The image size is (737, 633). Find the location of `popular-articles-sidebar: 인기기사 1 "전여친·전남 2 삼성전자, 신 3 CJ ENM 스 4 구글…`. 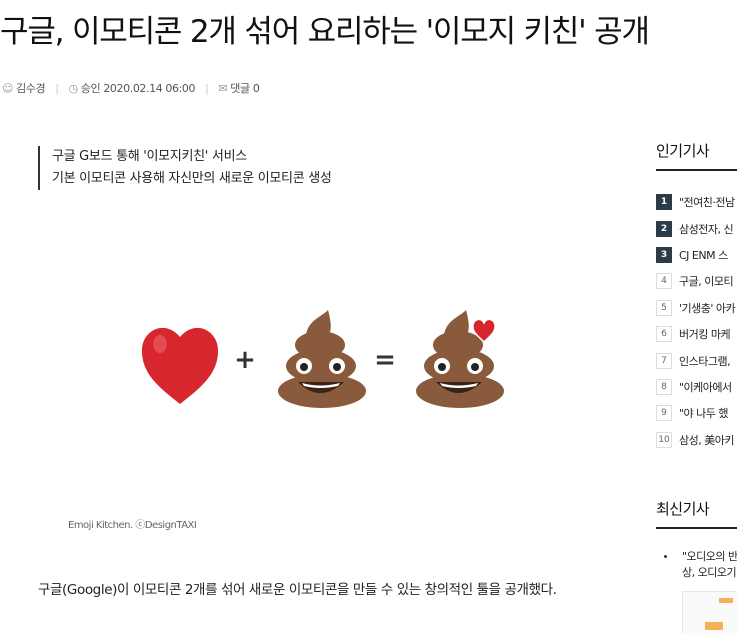

popular-articles-sidebar: 인기기사 1 "전여친·전남 2 삼성전자, 신 3 CJ ENM 스 4 구글… is located at coordinates (696, 296).